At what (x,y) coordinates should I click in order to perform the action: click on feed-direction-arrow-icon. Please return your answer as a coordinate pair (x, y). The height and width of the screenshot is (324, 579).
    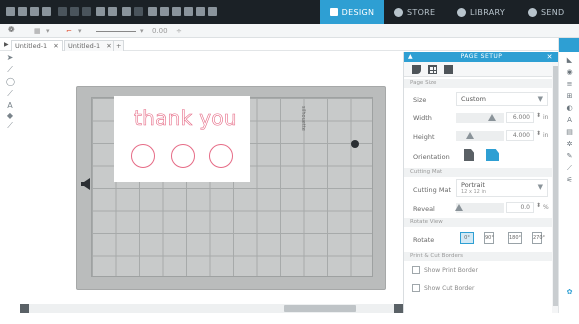
    Looking at the image, I should click on (85, 184).